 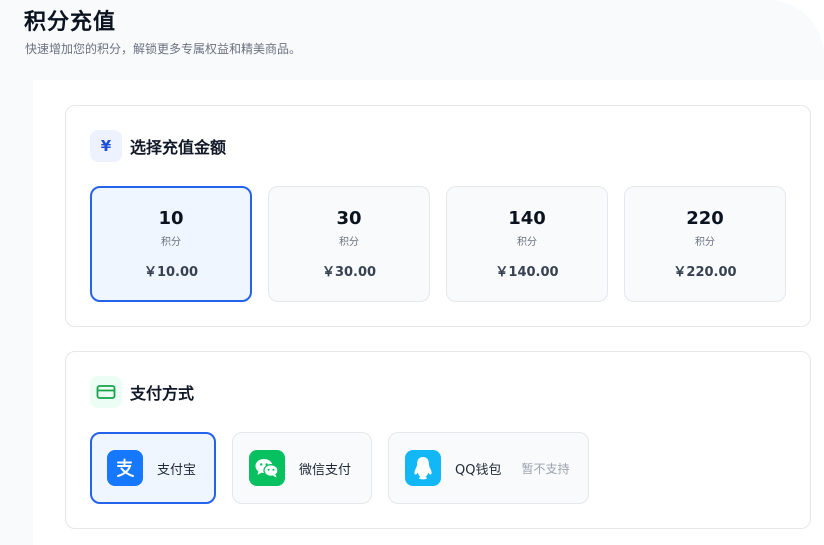 I want to click on payment-method-qq: QQ钱包 暂不支持, so click(x=488, y=468).